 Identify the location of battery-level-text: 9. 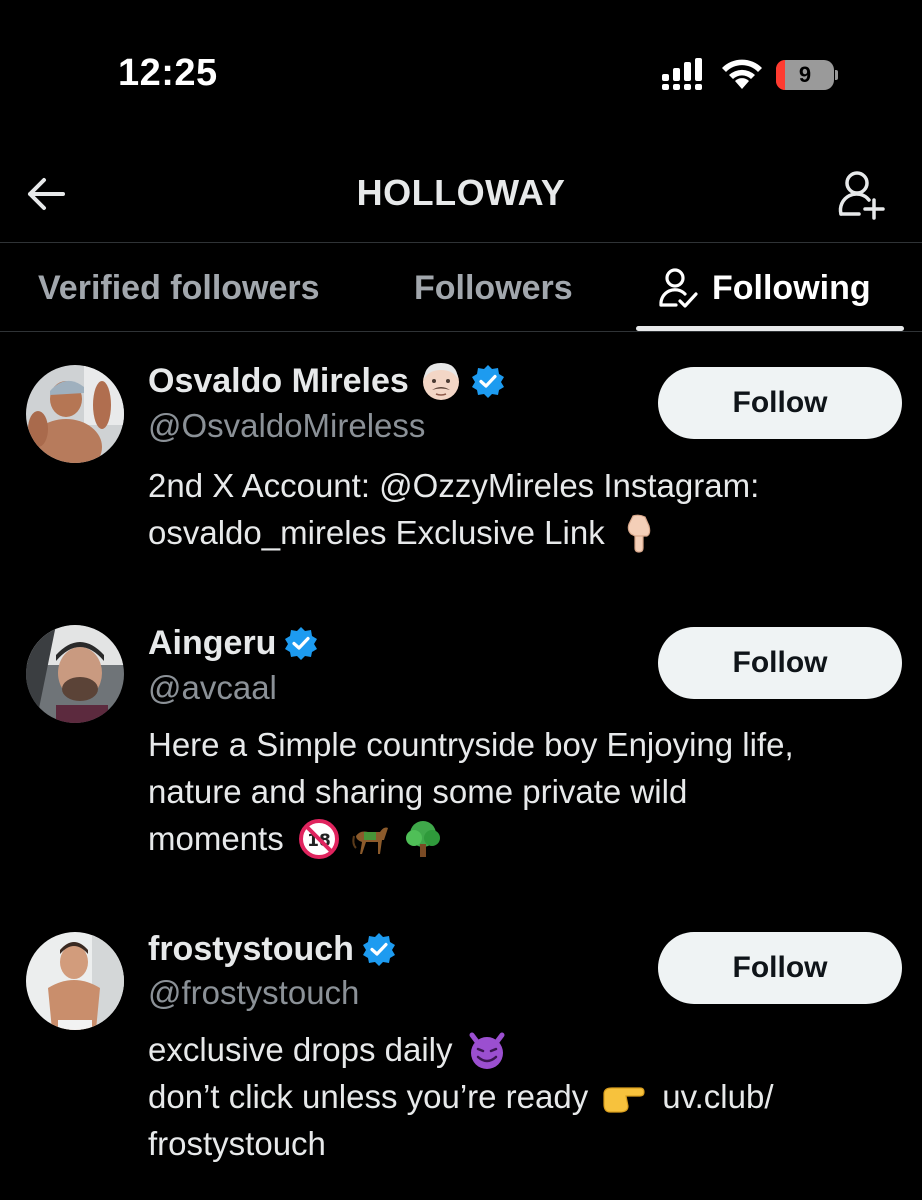
(805, 74).